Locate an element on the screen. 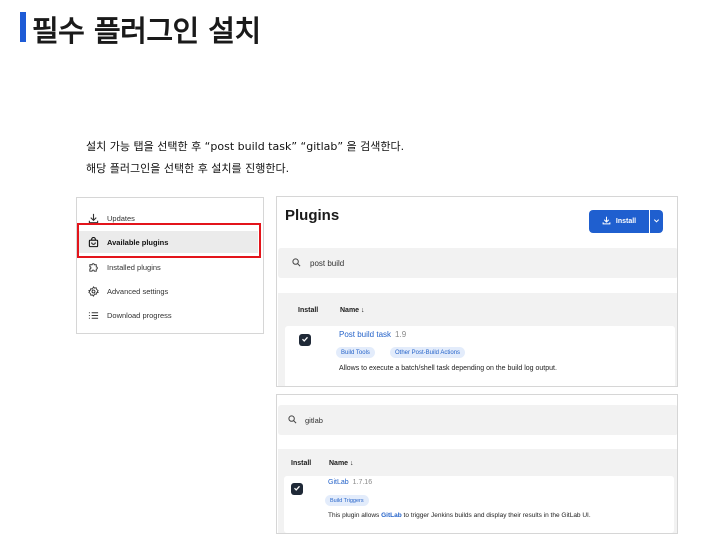  title-accent-bar is located at coordinates (23, 27).